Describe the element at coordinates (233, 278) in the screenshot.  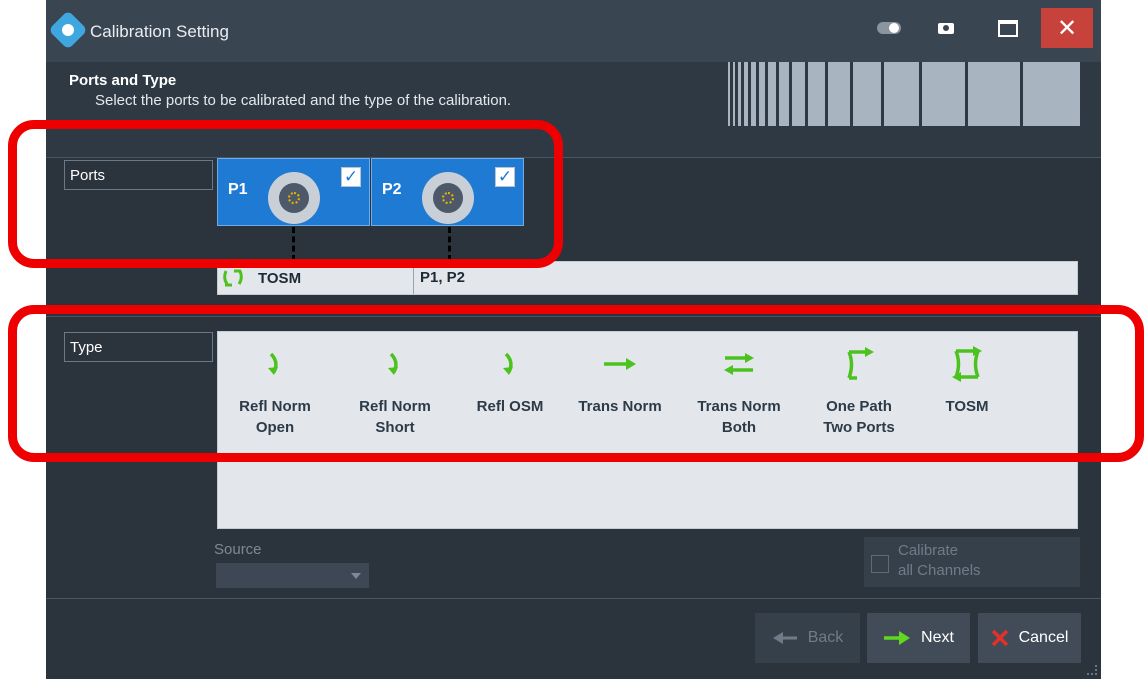
I see `tosm-icon` at that location.